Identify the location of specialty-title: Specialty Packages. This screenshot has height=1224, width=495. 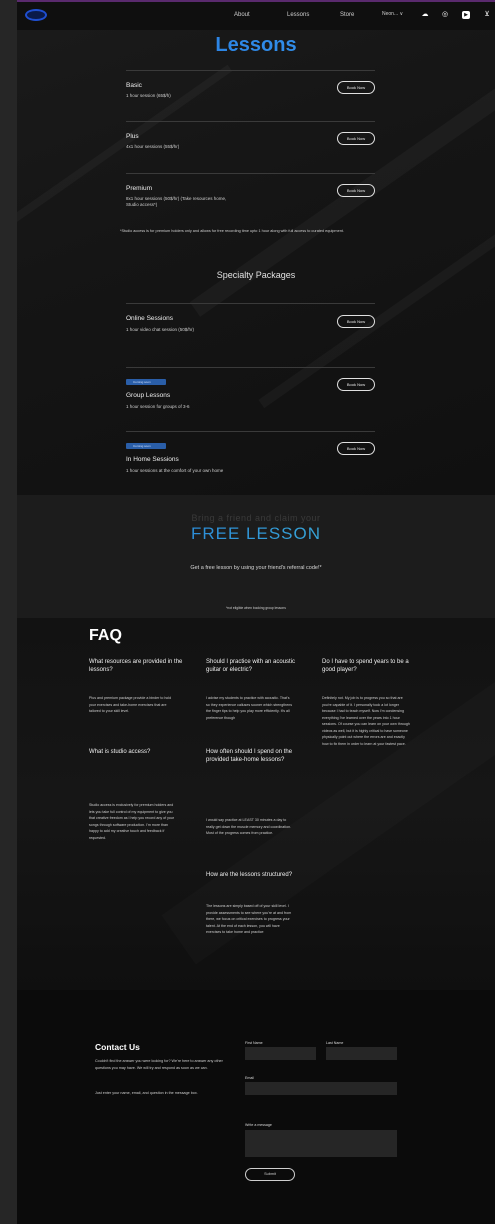
(256, 275).